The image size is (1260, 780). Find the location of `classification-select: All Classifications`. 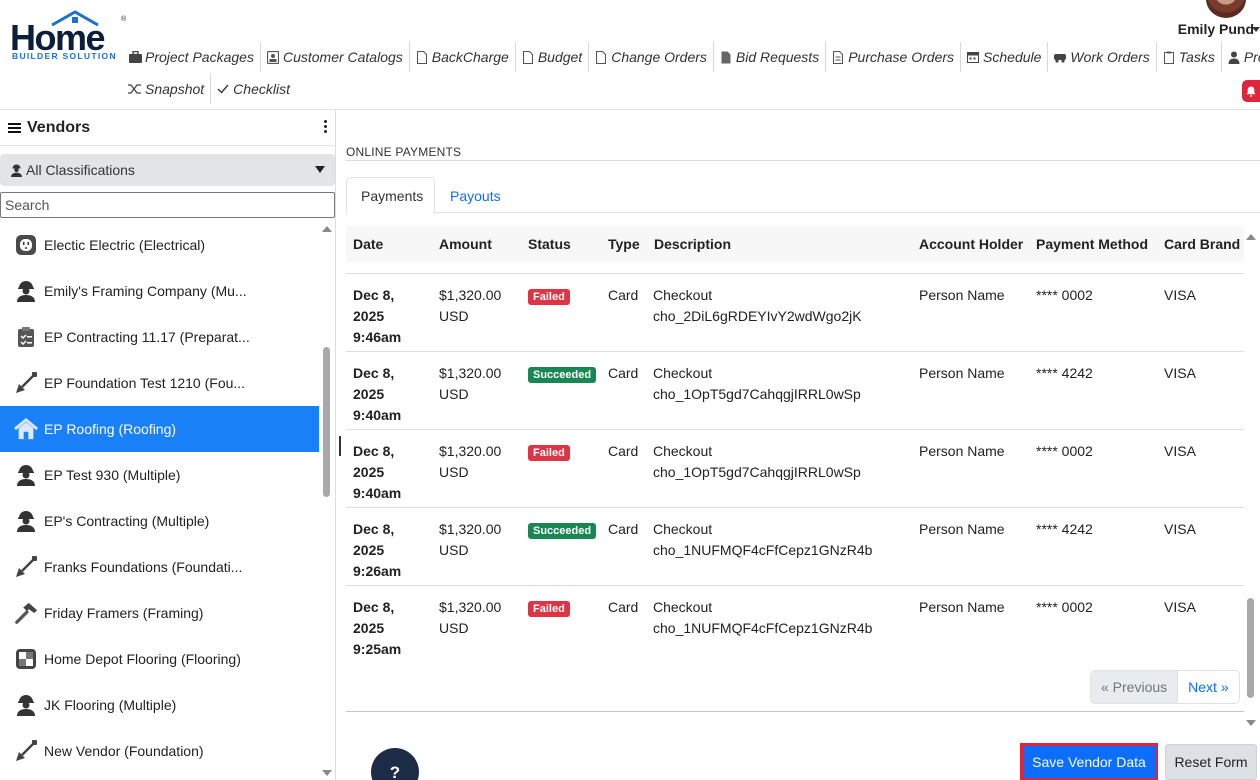

classification-select: All Classifications is located at coordinates (167, 170).